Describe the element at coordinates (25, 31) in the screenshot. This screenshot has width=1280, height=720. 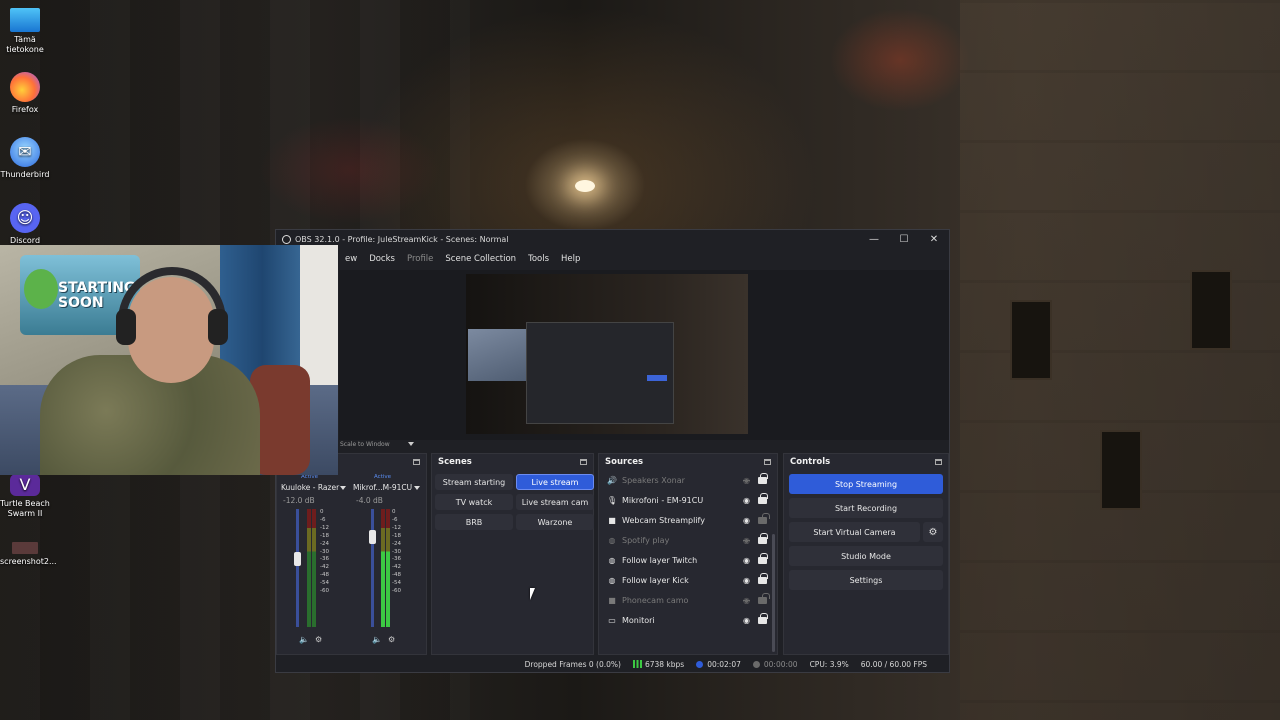
I see `desktop-icon-this-pc: Tämä tietokone` at that location.